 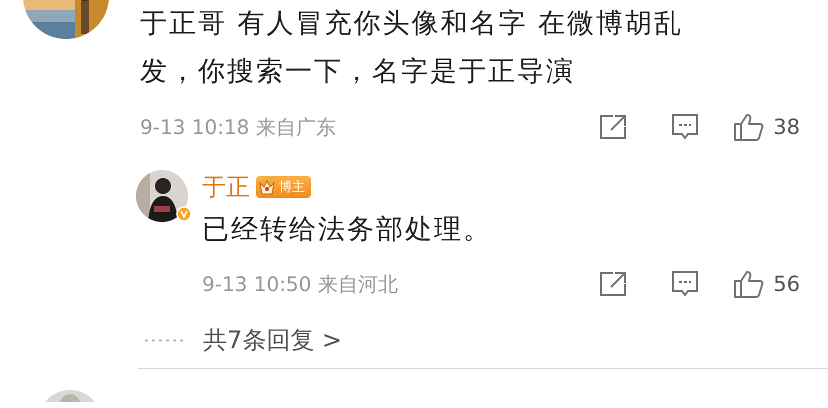 I want to click on more-replies-link: 共7条回复 >, so click(x=272, y=340).